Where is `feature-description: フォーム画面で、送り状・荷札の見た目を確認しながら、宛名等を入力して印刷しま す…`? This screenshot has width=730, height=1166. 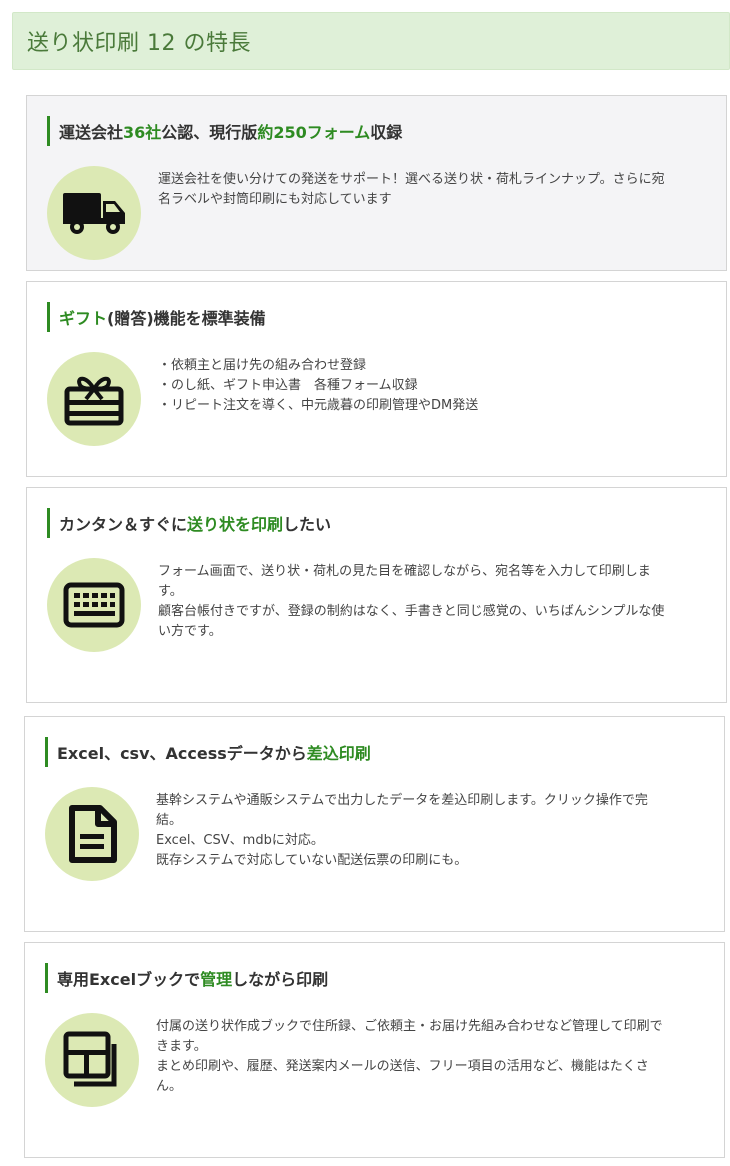 feature-description: フォーム画面で、送り状・荷札の見た目を確認しながら、宛名等を入力して印刷しま す… is located at coordinates (434, 602).